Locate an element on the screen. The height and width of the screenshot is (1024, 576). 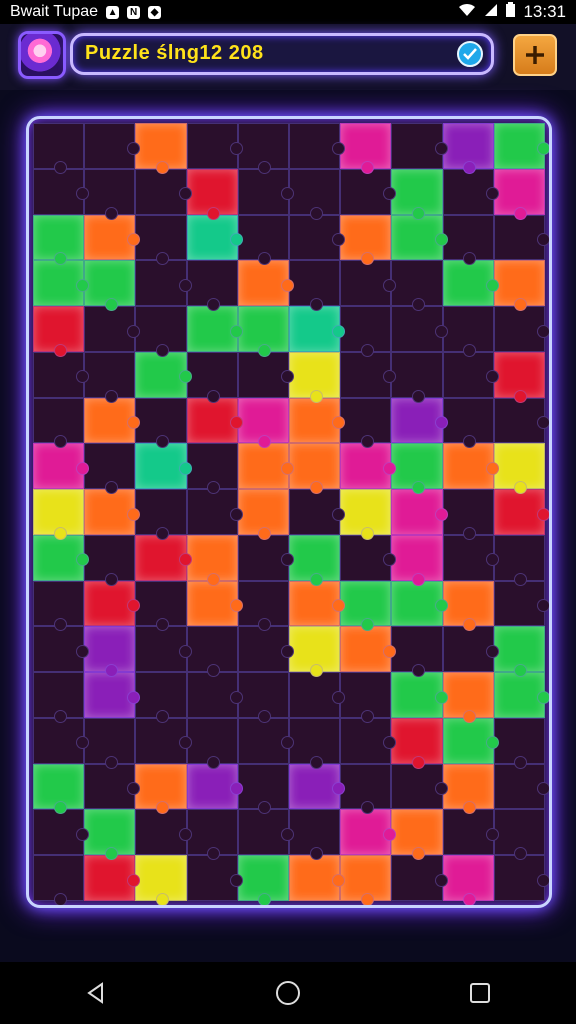
check-icon is located at coordinates (470, 54).